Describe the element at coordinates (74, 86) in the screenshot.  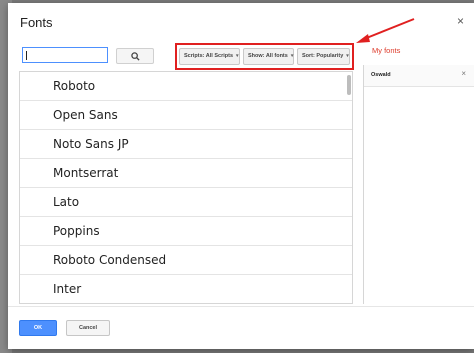
I see `font-name: Roboto` at that location.